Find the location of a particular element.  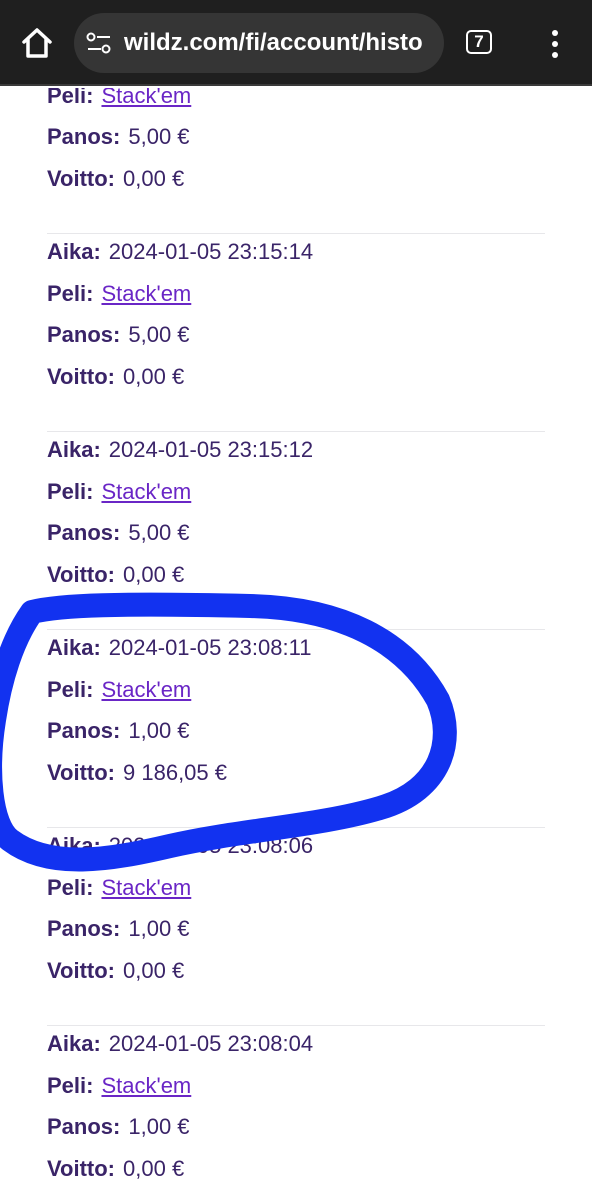

history-row-aika: Aika: 2024-01-05 23:08:04 is located at coordinates (180, 1044).